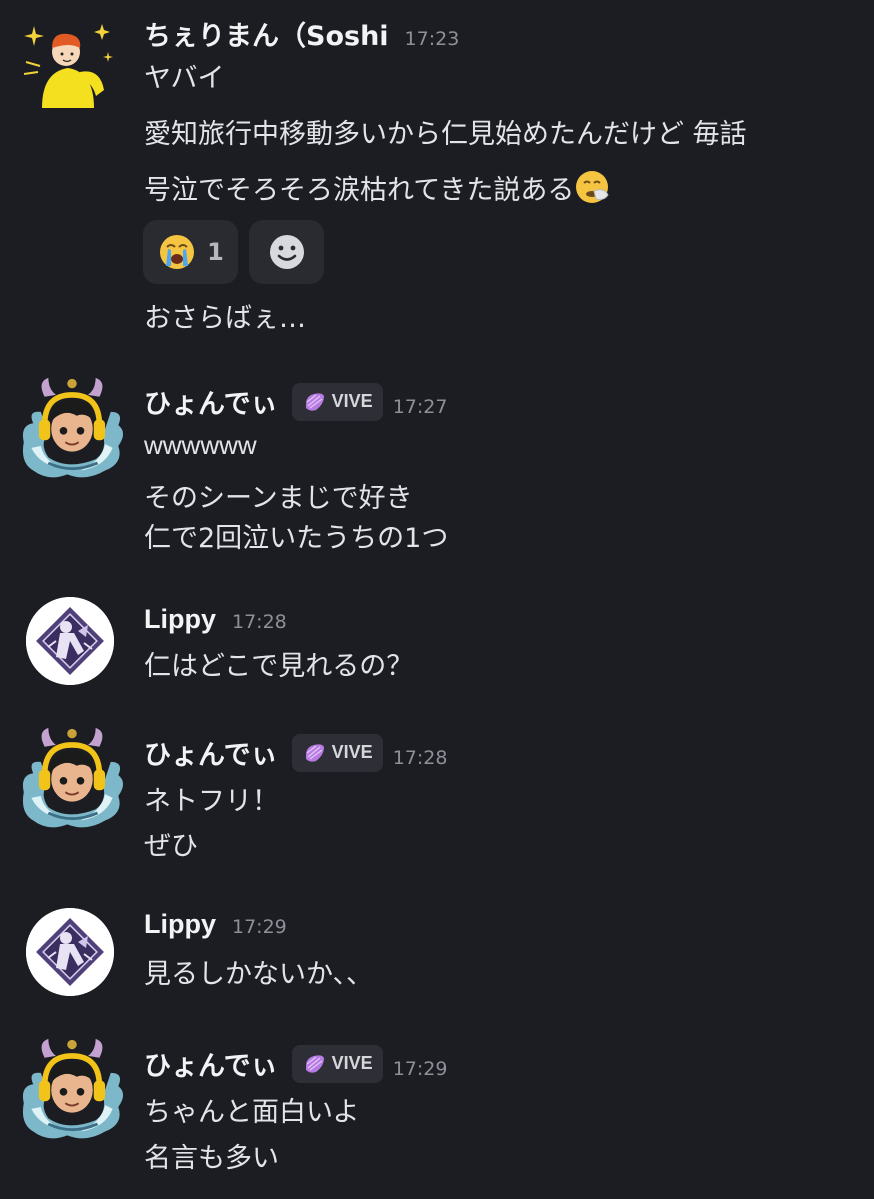 This screenshot has height=1199, width=874. What do you see at coordinates (171, 846) in the screenshot?
I see `message-line: ぜひ` at bounding box center [171, 846].